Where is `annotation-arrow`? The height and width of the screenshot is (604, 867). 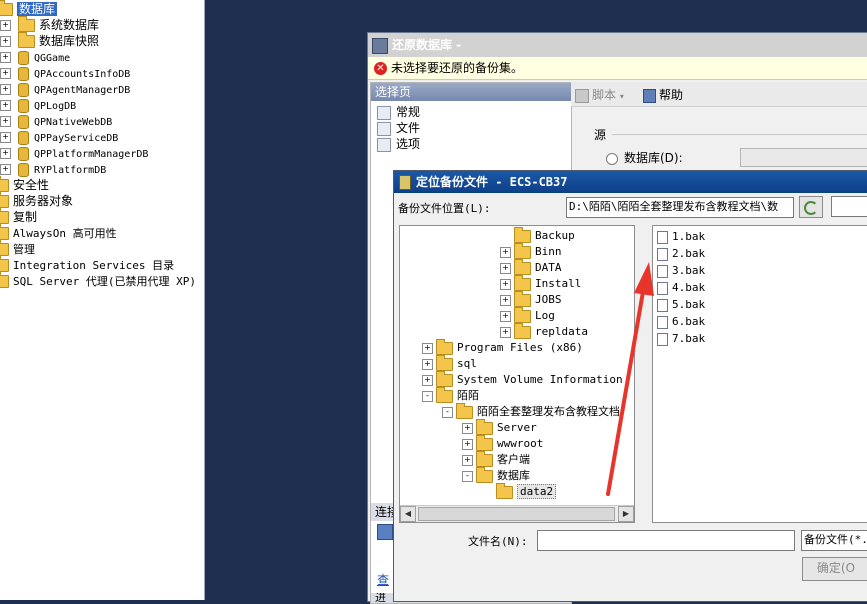 annotation-arrow is located at coordinates (630, 379).